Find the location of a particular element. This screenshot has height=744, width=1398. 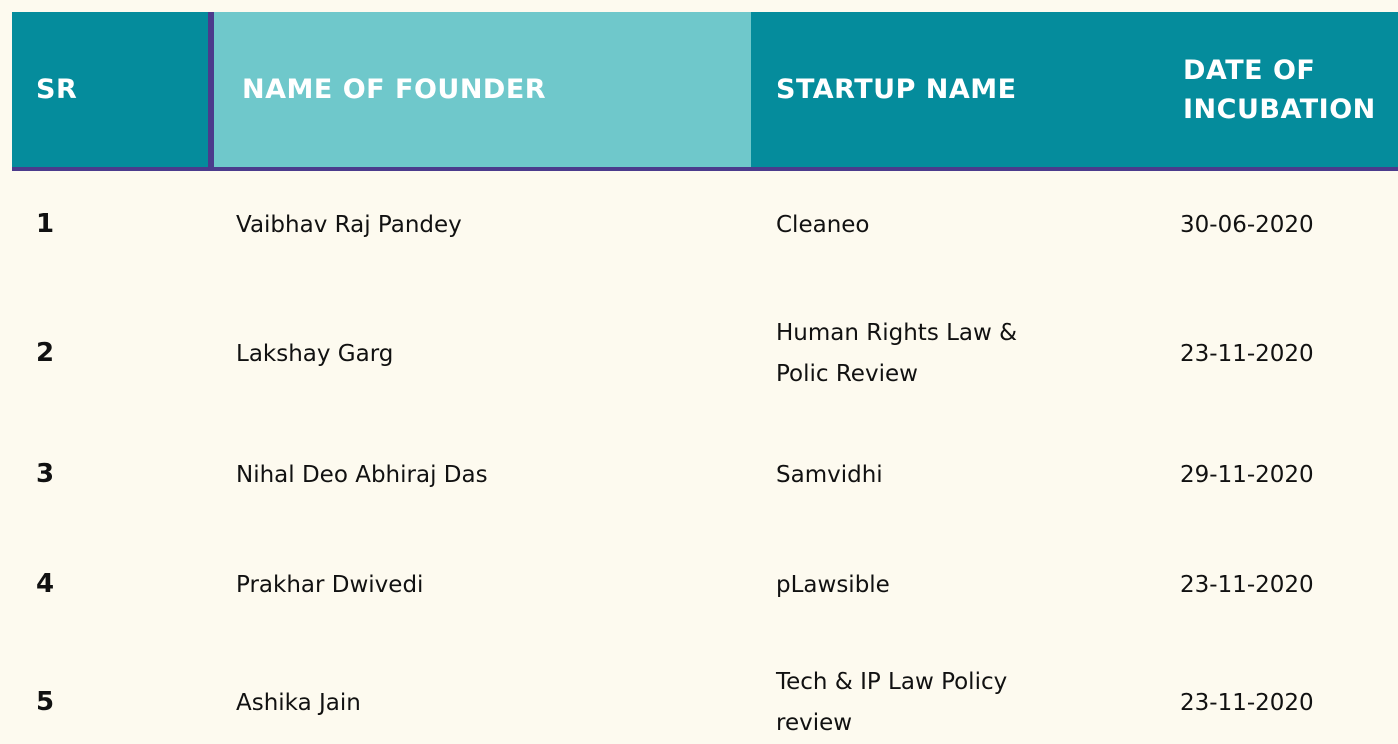

row-founder: Nihal Deo Abhiraj Das is located at coordinates (362, 475).